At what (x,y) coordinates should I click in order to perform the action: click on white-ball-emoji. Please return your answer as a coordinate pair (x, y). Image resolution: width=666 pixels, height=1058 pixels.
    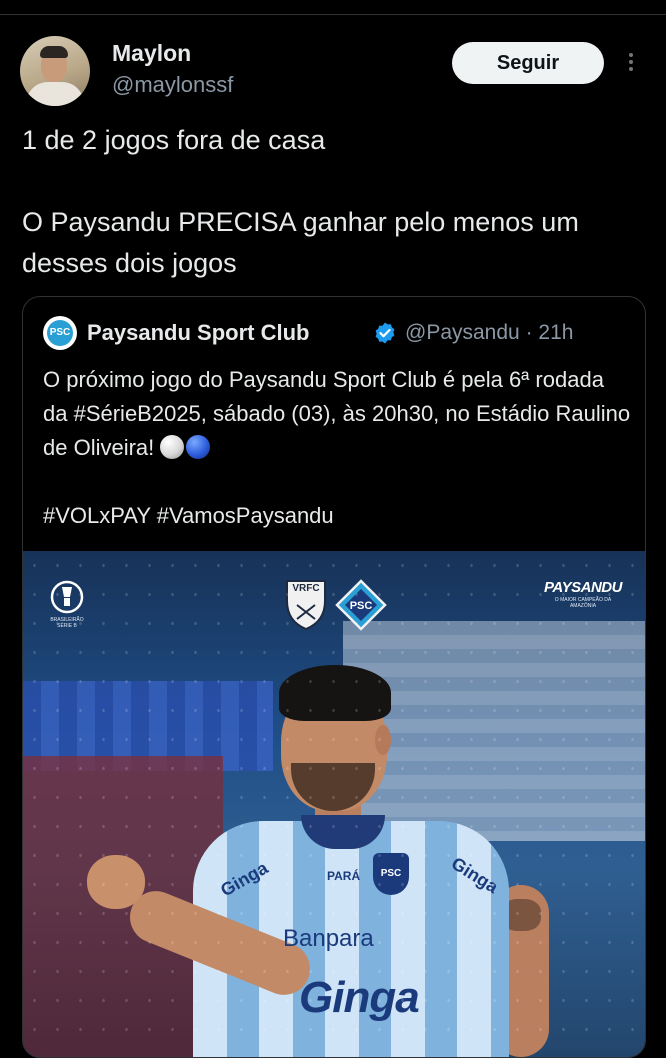
    Looking at the image, I should click on (172, 447).